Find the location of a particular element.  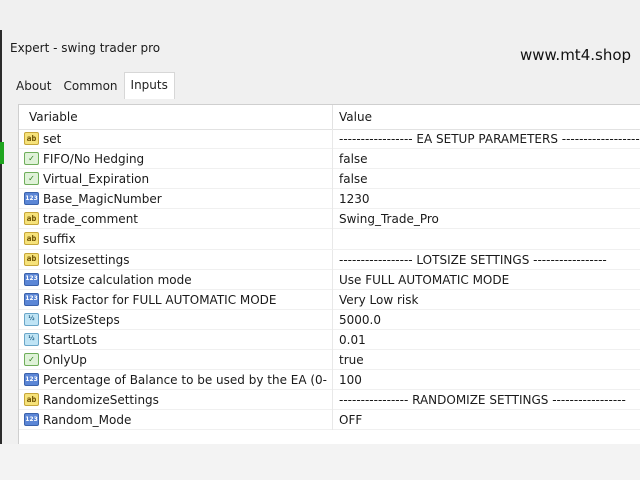

variable-value: Very Low risk is located at coordinates (378, 300).